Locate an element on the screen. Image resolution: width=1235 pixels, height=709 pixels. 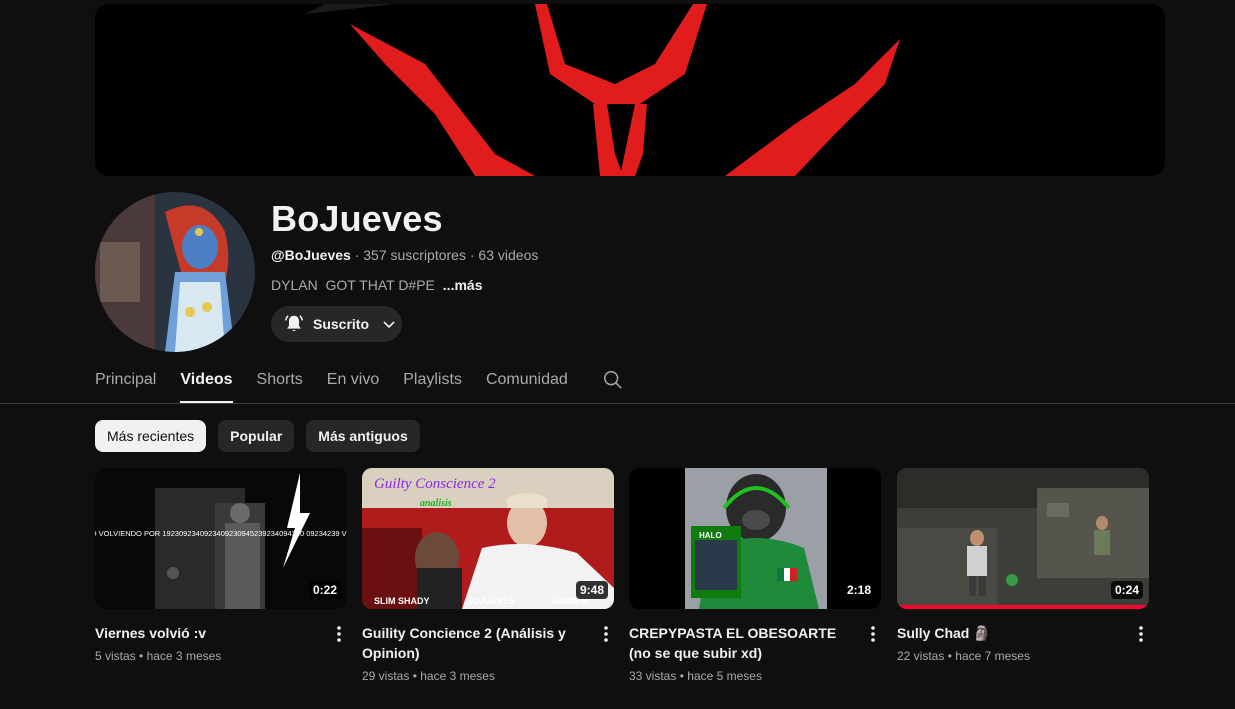
avatar-art is located at coordinates (175, 272).